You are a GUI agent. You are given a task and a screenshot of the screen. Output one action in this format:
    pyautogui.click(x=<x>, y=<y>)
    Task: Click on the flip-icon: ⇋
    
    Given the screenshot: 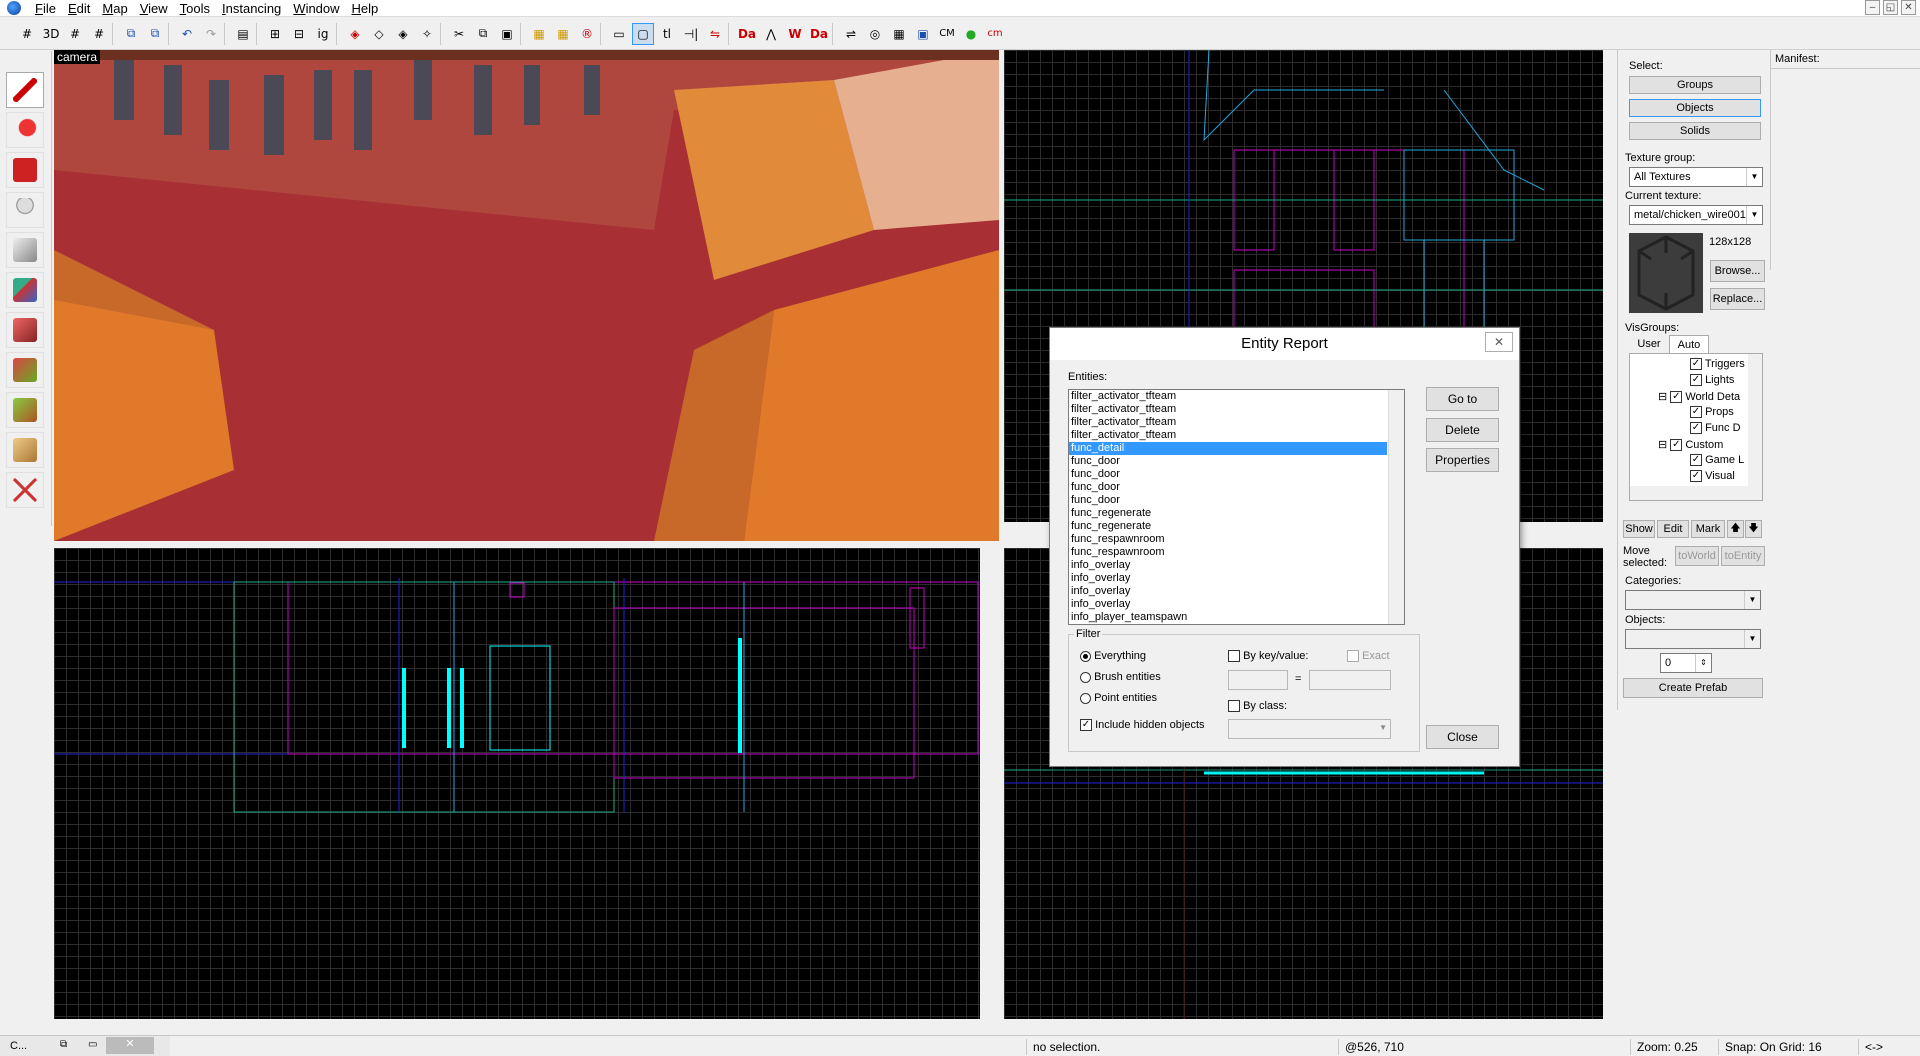 What is the action you would take?
    pyautogui.click(x=715, y=34)
    